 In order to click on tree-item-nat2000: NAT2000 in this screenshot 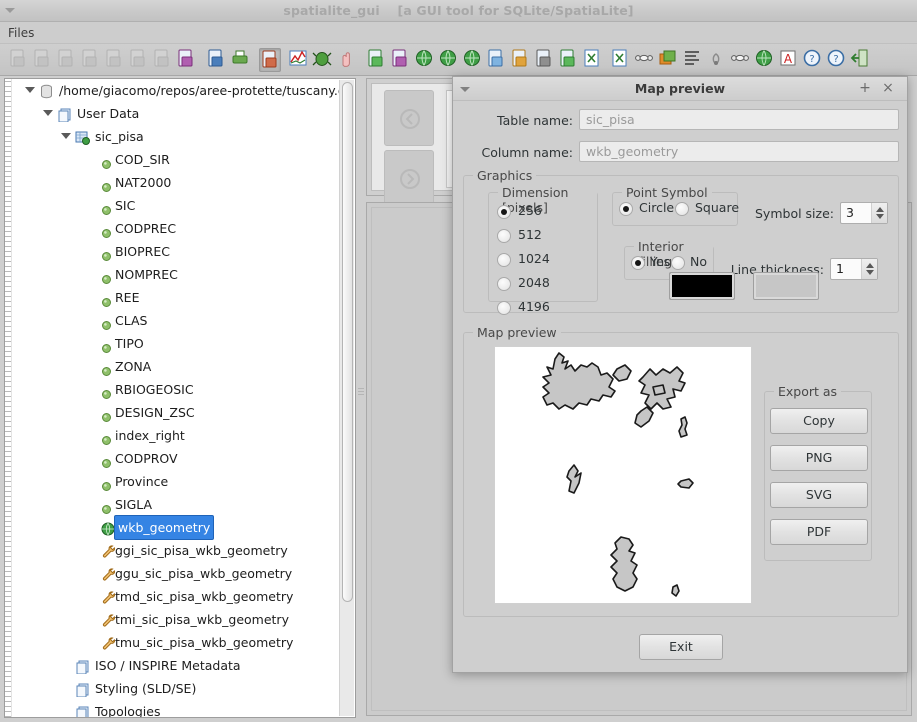, I will do `click(176, 182)`.